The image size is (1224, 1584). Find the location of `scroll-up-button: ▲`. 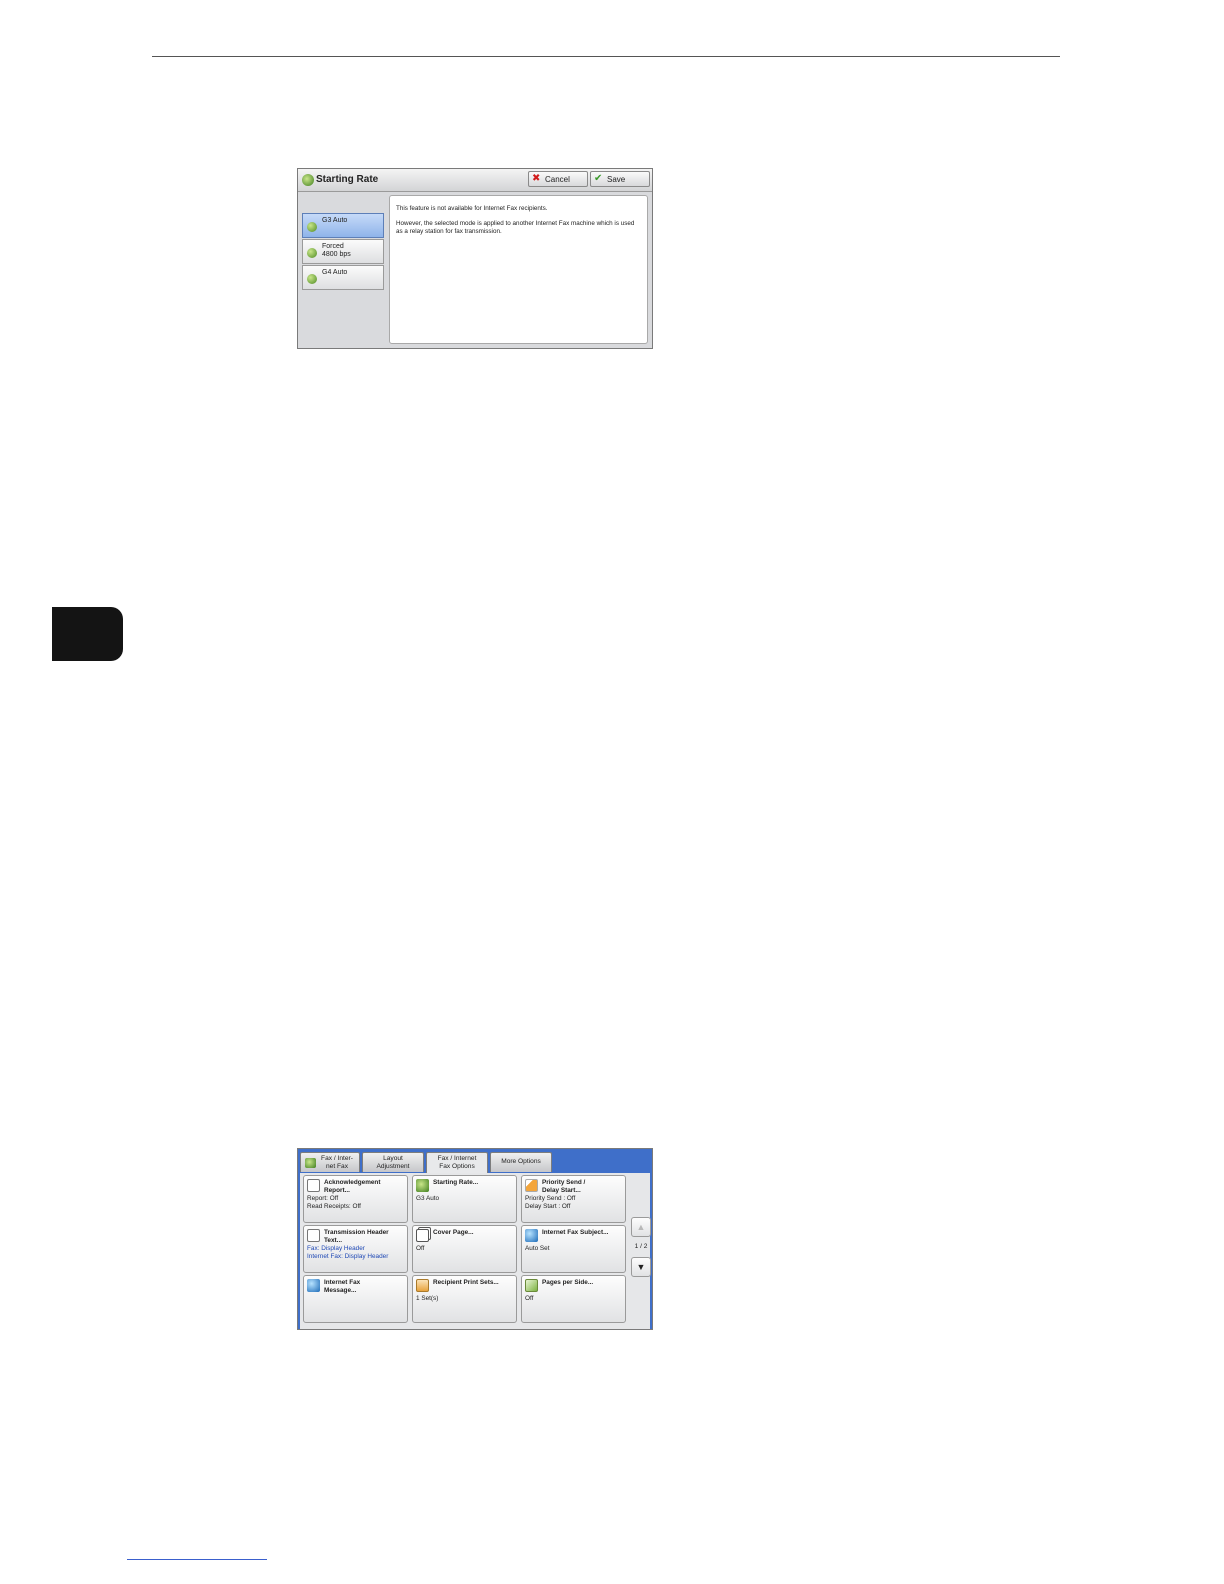

scroll-up-button: ▲ is located at coordinates (641, 1227).